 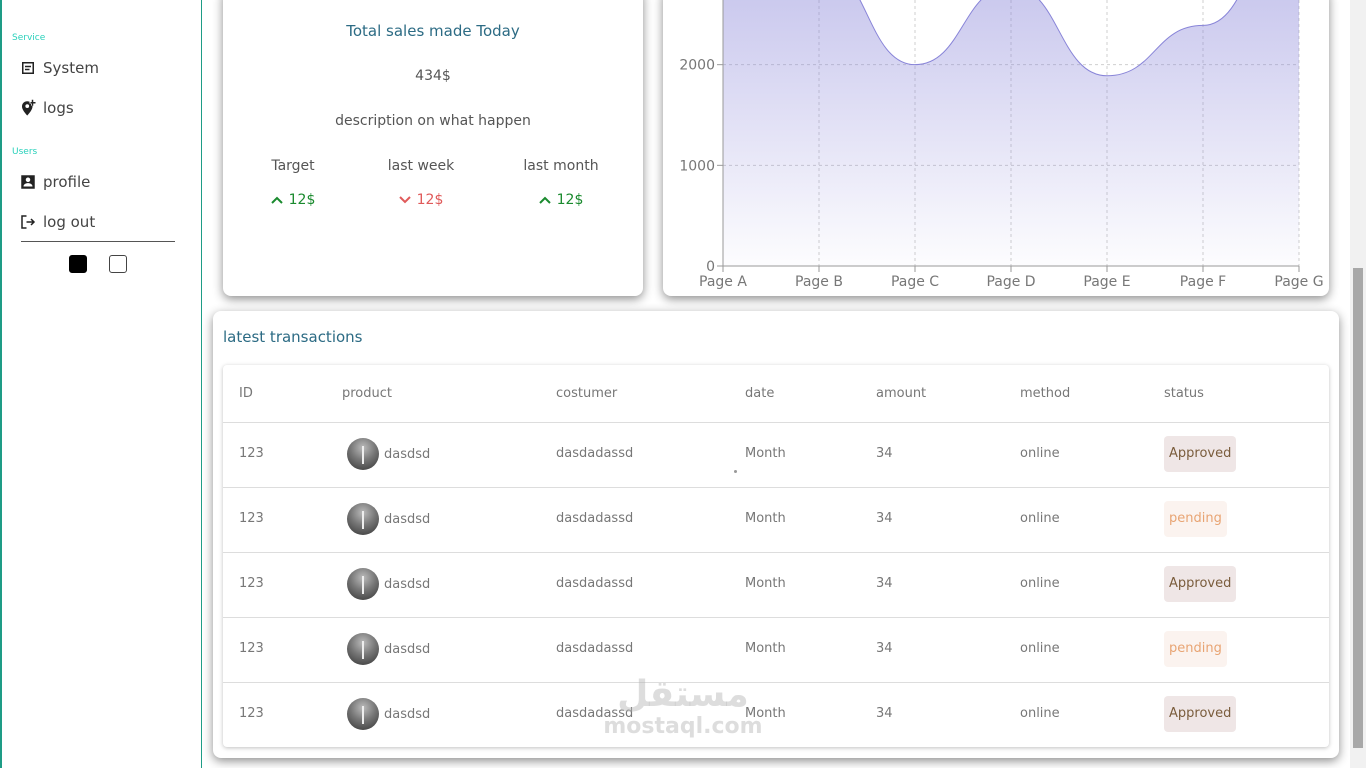 I want to click on sidebar-item-label: logs, so click(x=58, y=108).